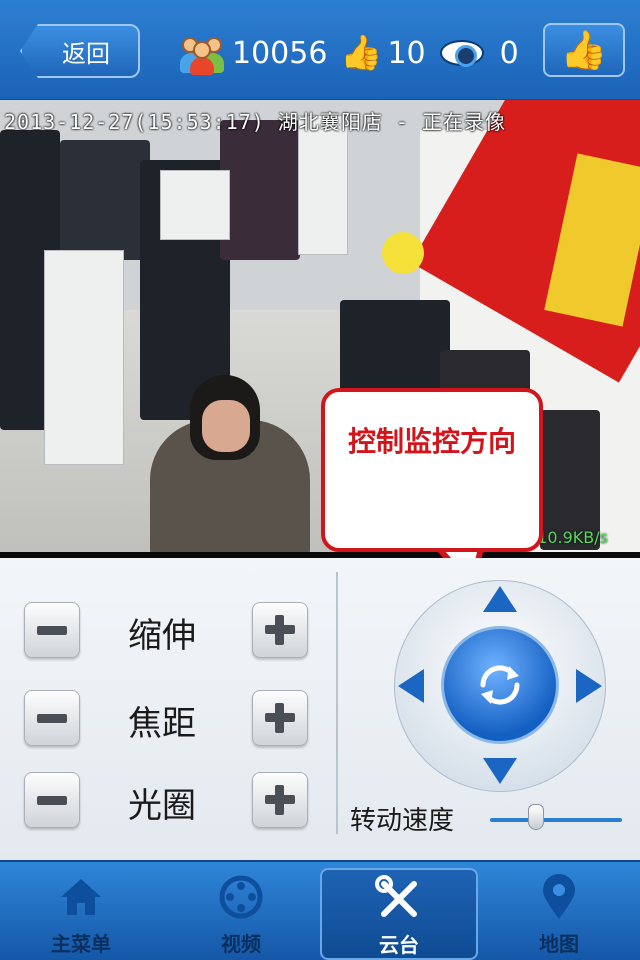  I want to click on speed-label: 转动速度, so click(402, 821).